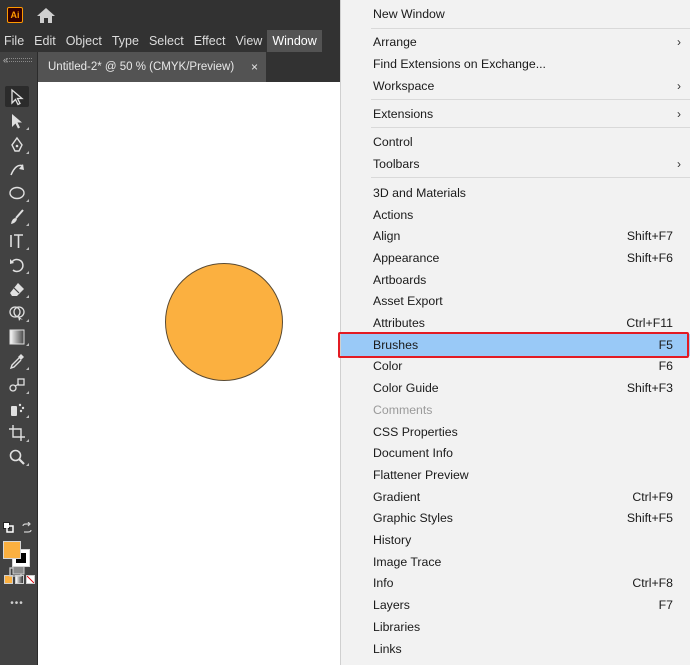 Image resolution: width=690 pixels, height=665 pixels. What do you see at coordinates (210, 41) in the screenshot?
I see `menu-effect: Effect` at bounding box center [210, 41].